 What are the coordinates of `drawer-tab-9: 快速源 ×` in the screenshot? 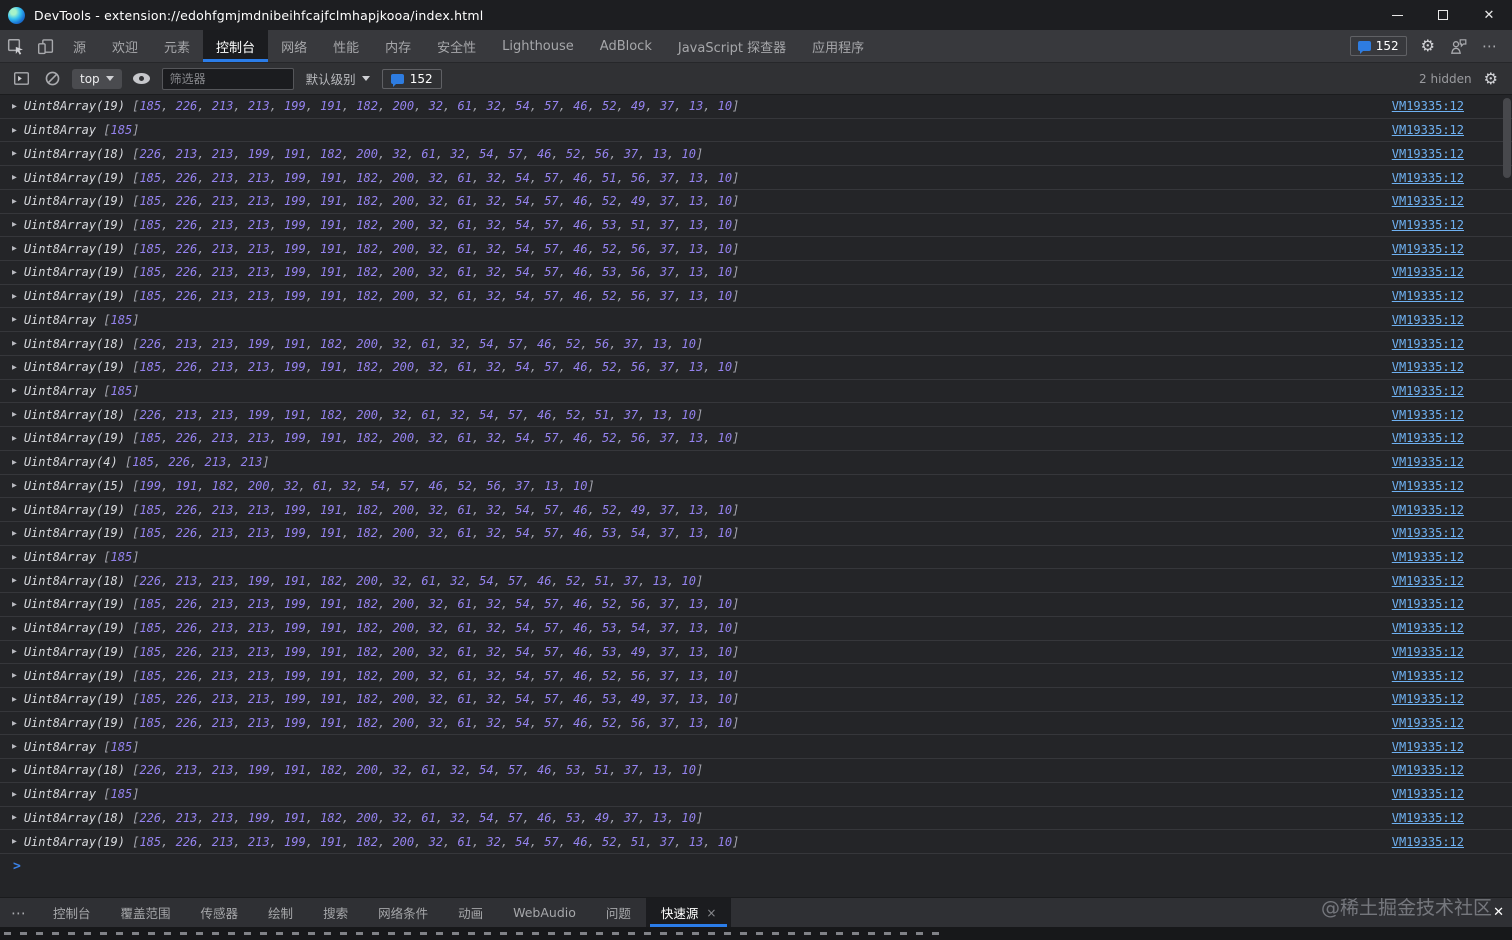 It's located at (688, 912).